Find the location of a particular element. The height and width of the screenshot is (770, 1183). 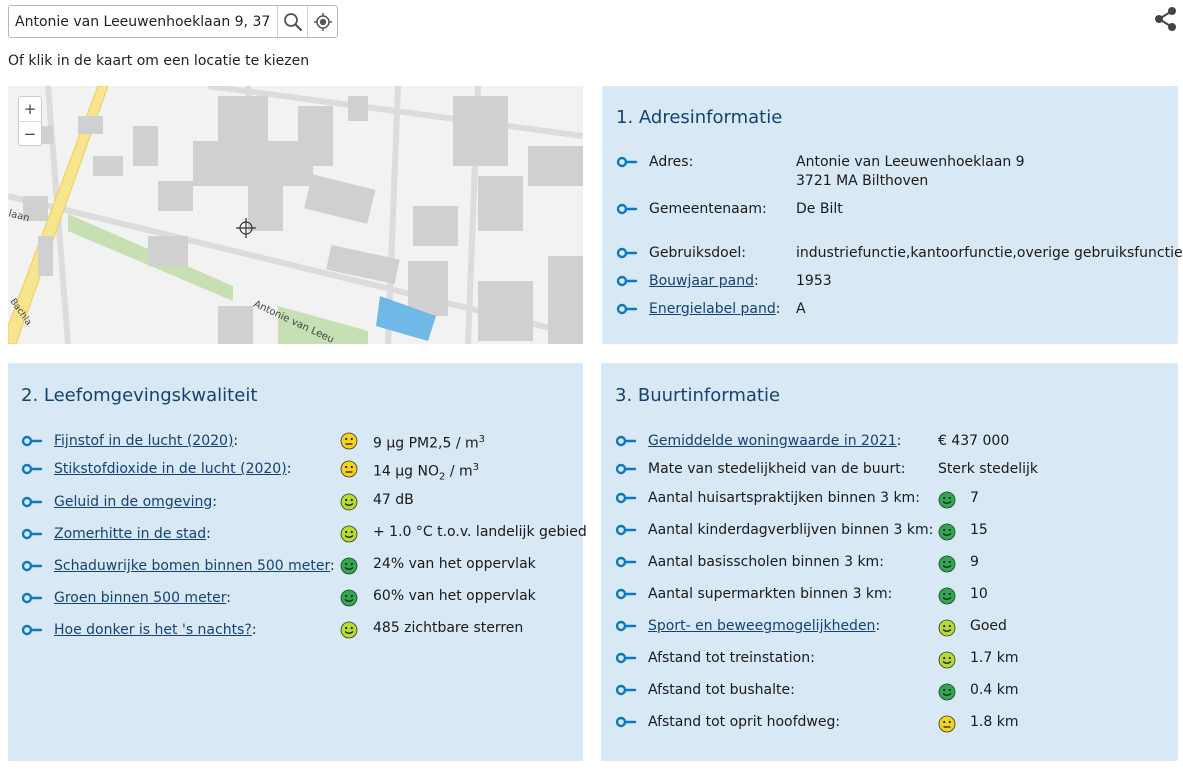

row-label: Aantal huisartspraktijken binnen 3 km: is located at coordinates (784, 498).